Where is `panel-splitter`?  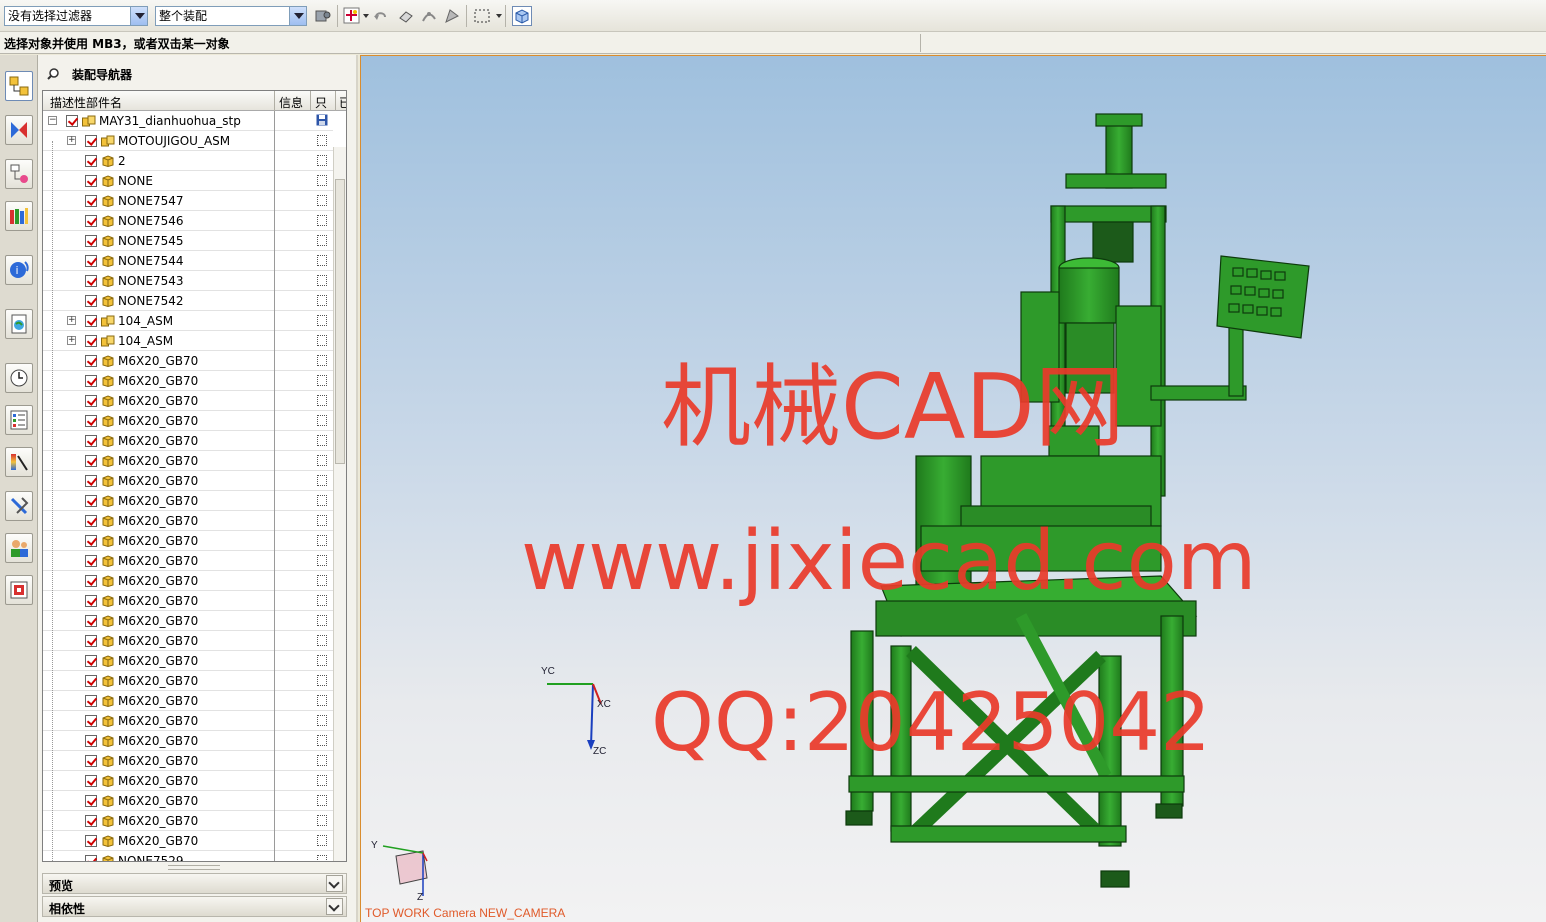 panel-splitter is located at coordinates (194, 867).